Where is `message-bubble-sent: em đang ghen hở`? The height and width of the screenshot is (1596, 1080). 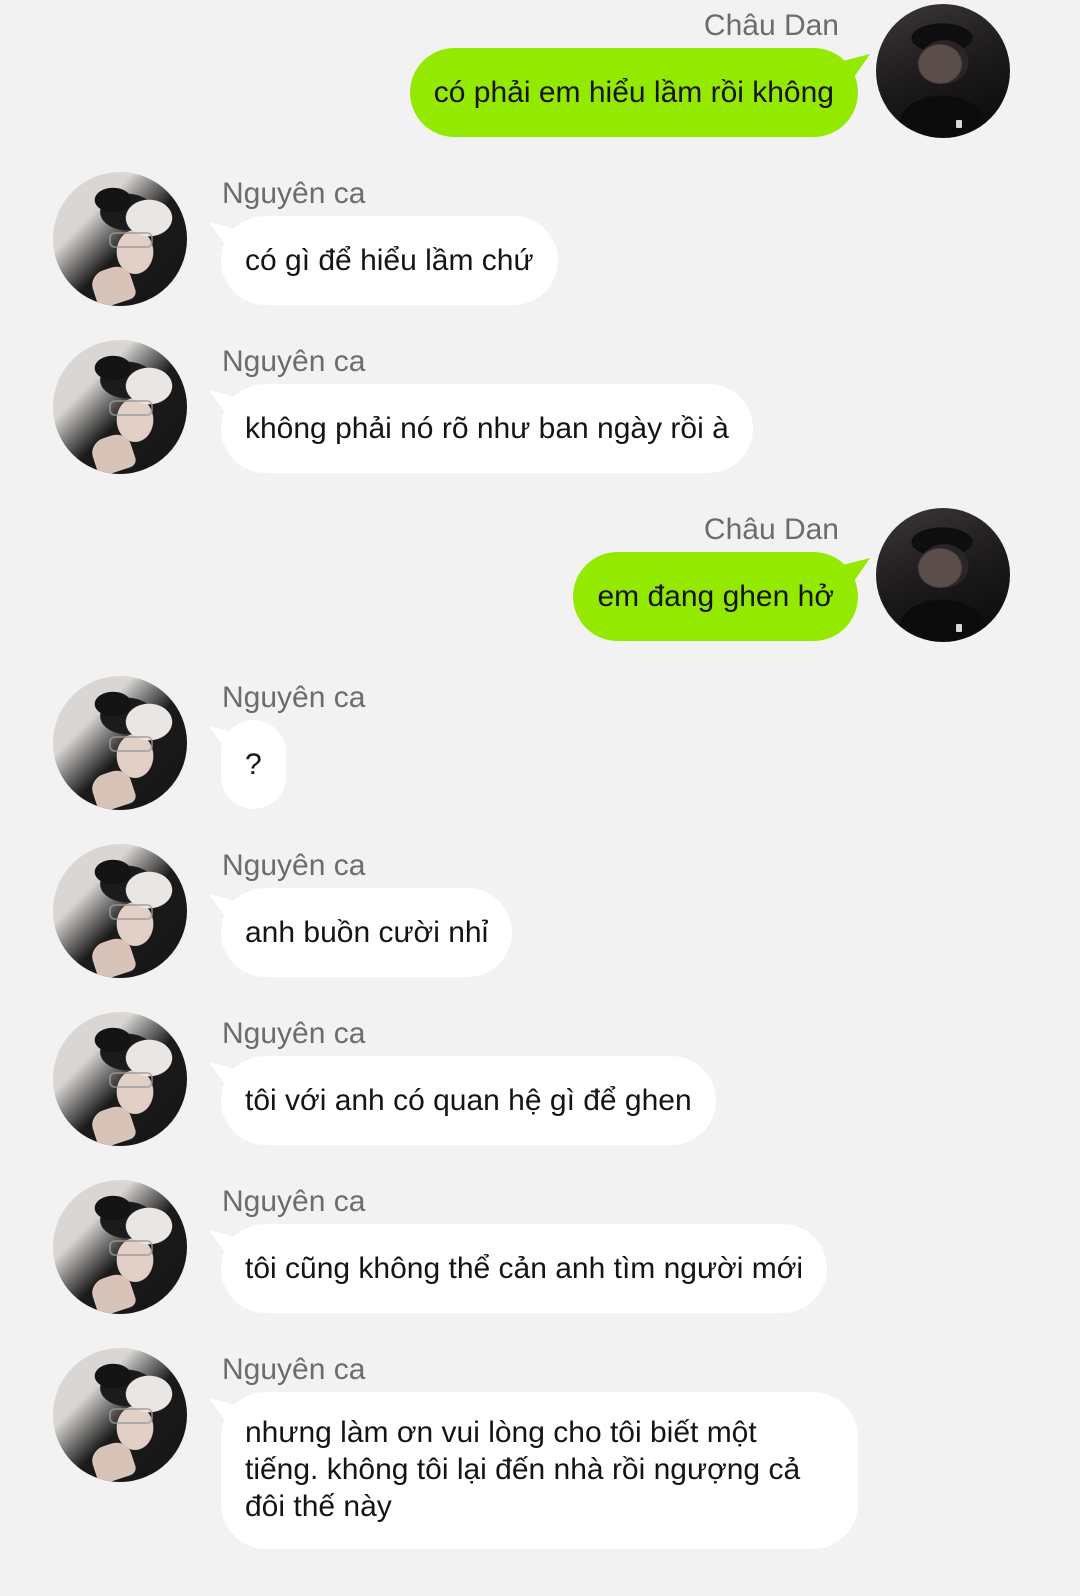
message-bubble-sent: em đang ghen hở is located at coordinates (715, 596).